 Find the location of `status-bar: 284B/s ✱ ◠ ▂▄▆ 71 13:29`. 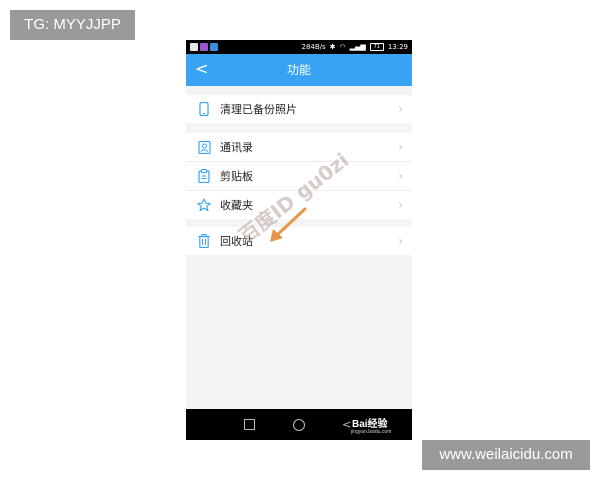

status-bar: 284B/s ✱ ◠ ▂▄▆ 71 13:29 is located at coordinates (299, 47).